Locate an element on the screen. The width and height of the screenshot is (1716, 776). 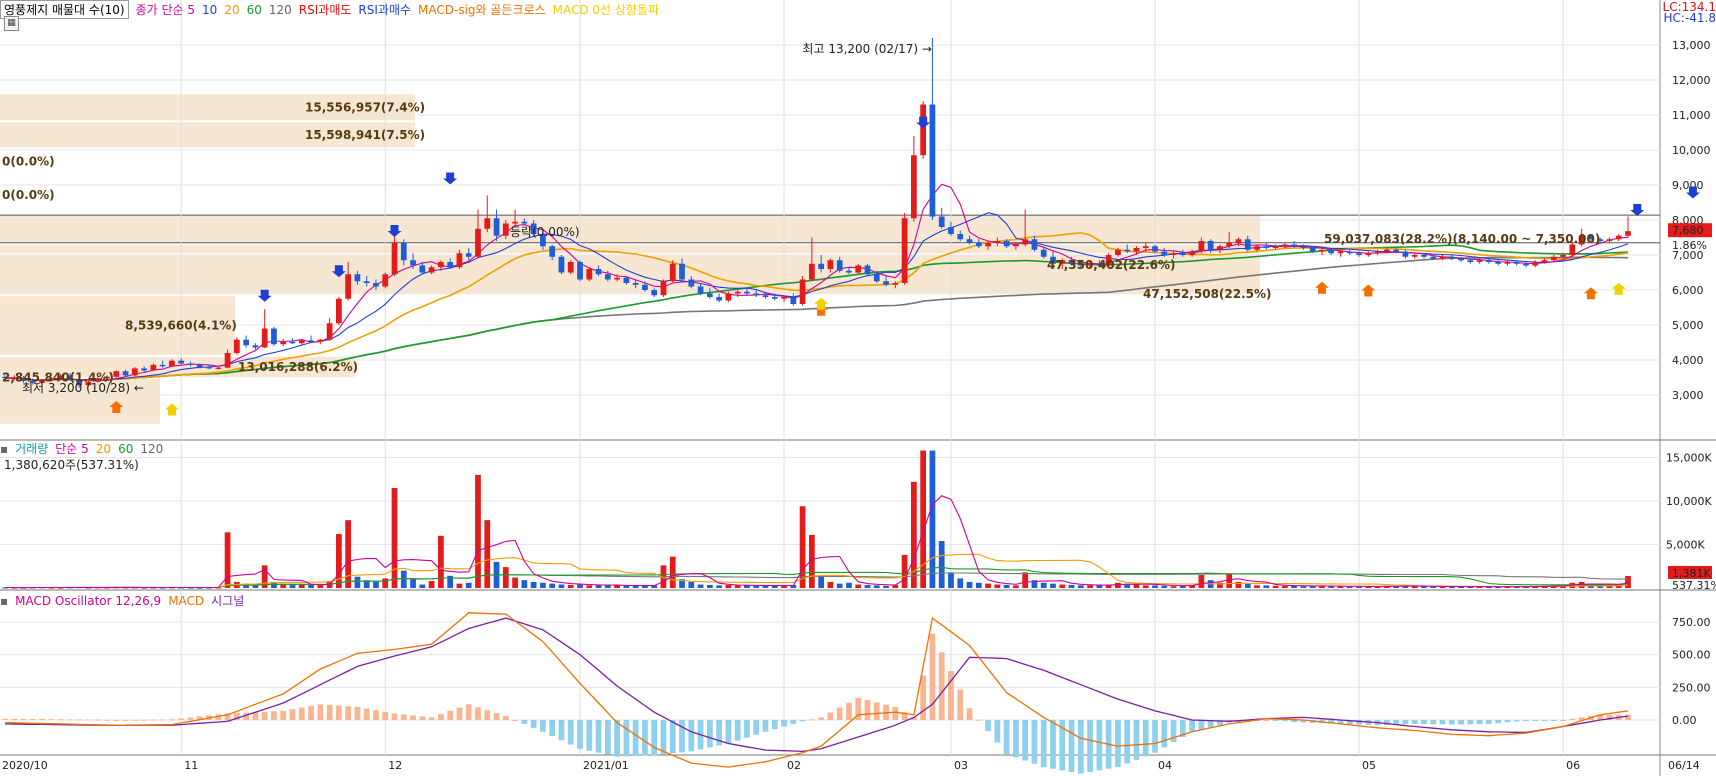
volume-profile-label: 15,598,941(7.5%) is located at coordinates (365, 135).